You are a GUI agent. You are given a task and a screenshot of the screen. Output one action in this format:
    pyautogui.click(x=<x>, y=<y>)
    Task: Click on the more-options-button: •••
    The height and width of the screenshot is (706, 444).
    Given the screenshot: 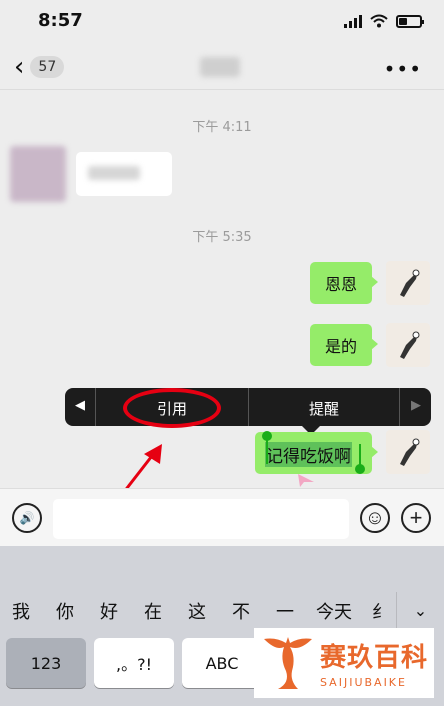 What is the action you would take?
    pyautogui.click(x=403, y=69)
    